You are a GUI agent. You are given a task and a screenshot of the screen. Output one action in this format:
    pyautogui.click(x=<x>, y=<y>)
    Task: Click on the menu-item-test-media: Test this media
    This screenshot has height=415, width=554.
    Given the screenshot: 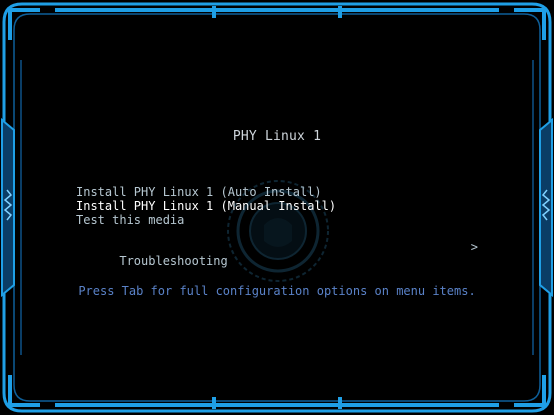 What is the action you would take?
    pyautogui.click(x=281, y=220)
    